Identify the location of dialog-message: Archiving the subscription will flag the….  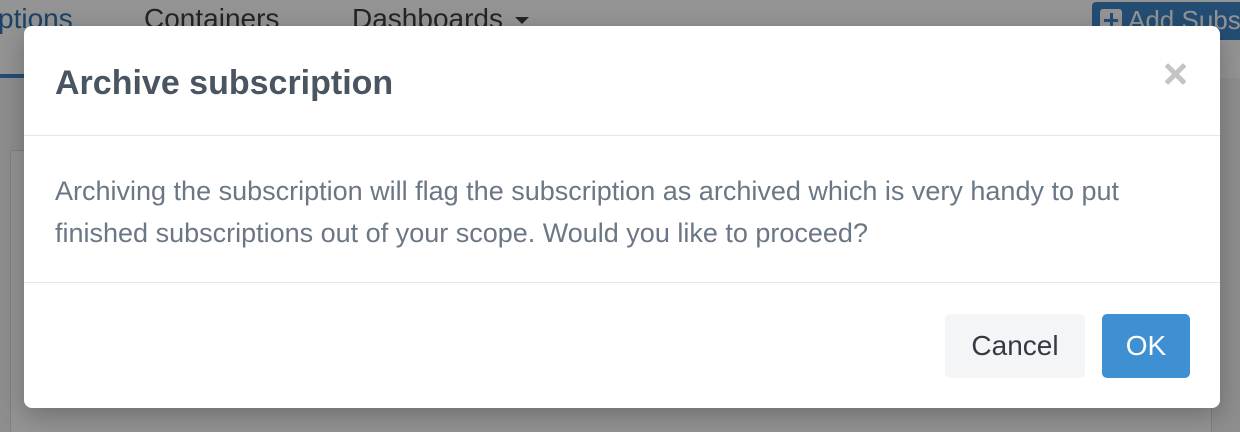
(587, 212).